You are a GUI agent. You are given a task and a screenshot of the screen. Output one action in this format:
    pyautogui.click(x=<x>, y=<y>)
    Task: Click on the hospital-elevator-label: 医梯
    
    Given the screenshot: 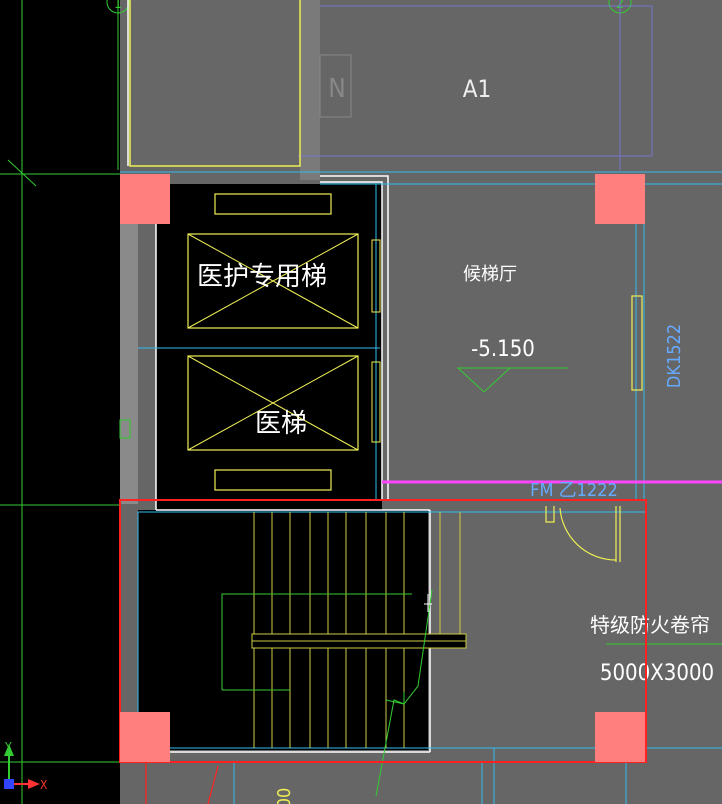 What is the action you would take?
    pyautogui.click(x=281, y=424)
    